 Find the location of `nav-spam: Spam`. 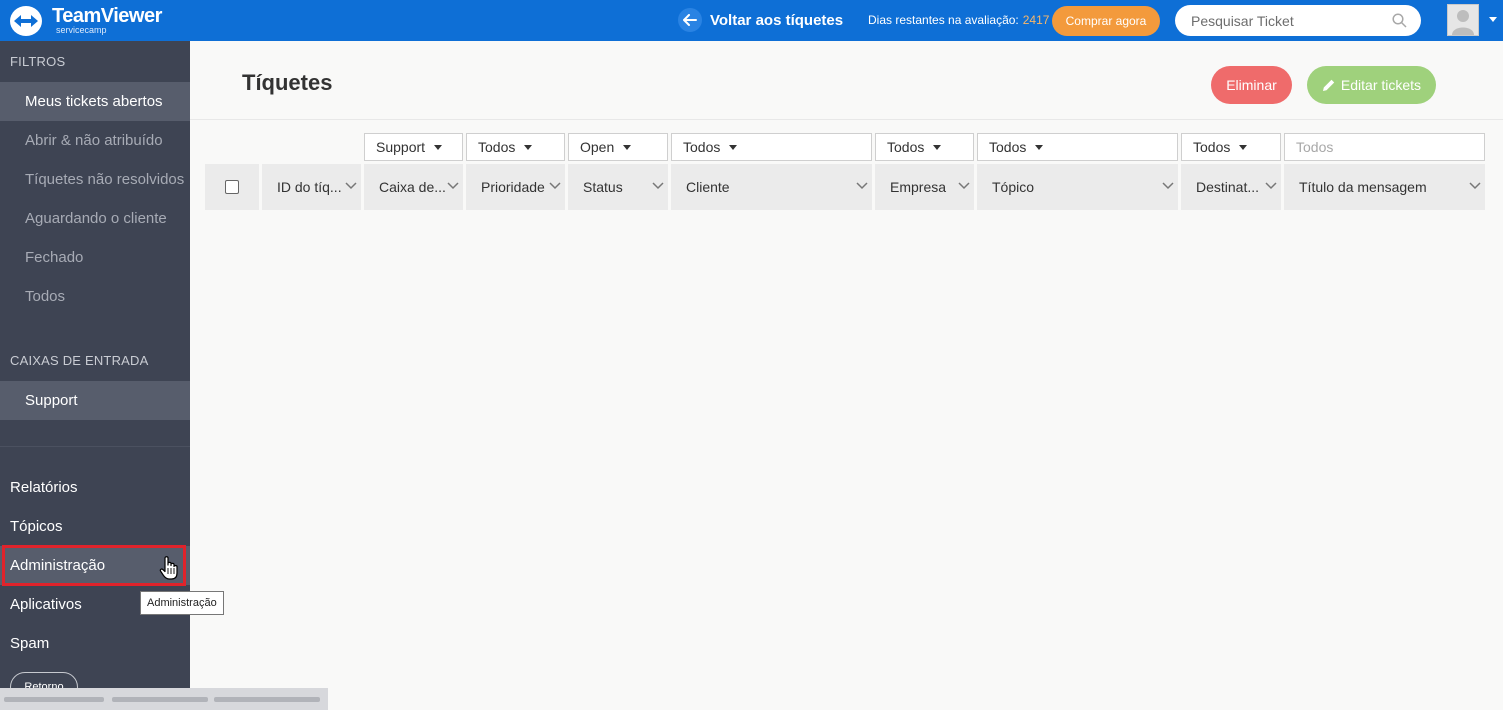

nav-spam: Spam is located at coordinates (95, 643).